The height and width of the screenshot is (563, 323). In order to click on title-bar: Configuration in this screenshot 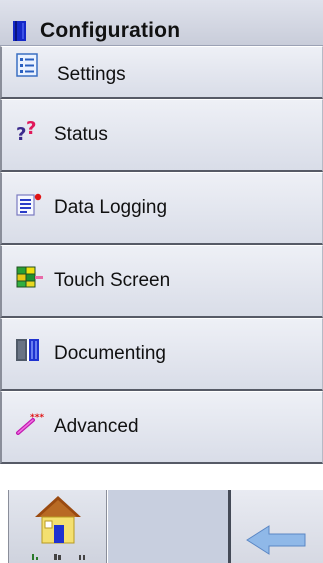, I will do `click(161, 23)`.